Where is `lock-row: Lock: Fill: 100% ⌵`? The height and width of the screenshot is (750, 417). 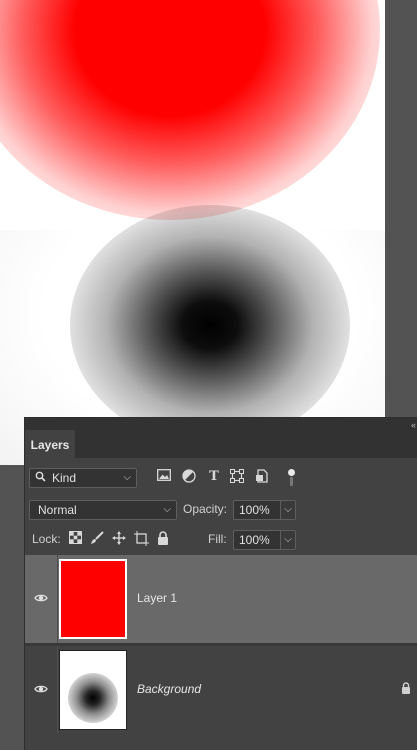
lock-row: Lock: Fill: 100% ⌵ is located at coordinates (221, 540).